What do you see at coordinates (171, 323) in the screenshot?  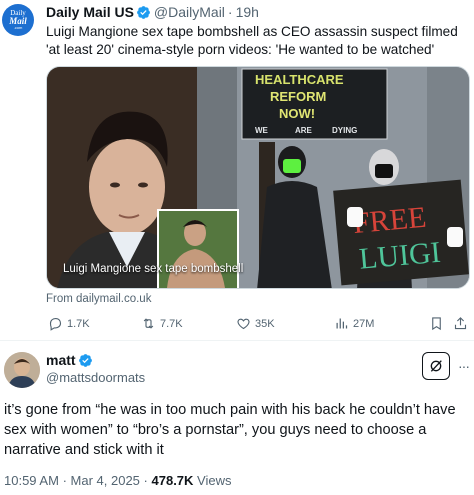 I see `repost-count: 7.7K` at bounding box center [171, 323].